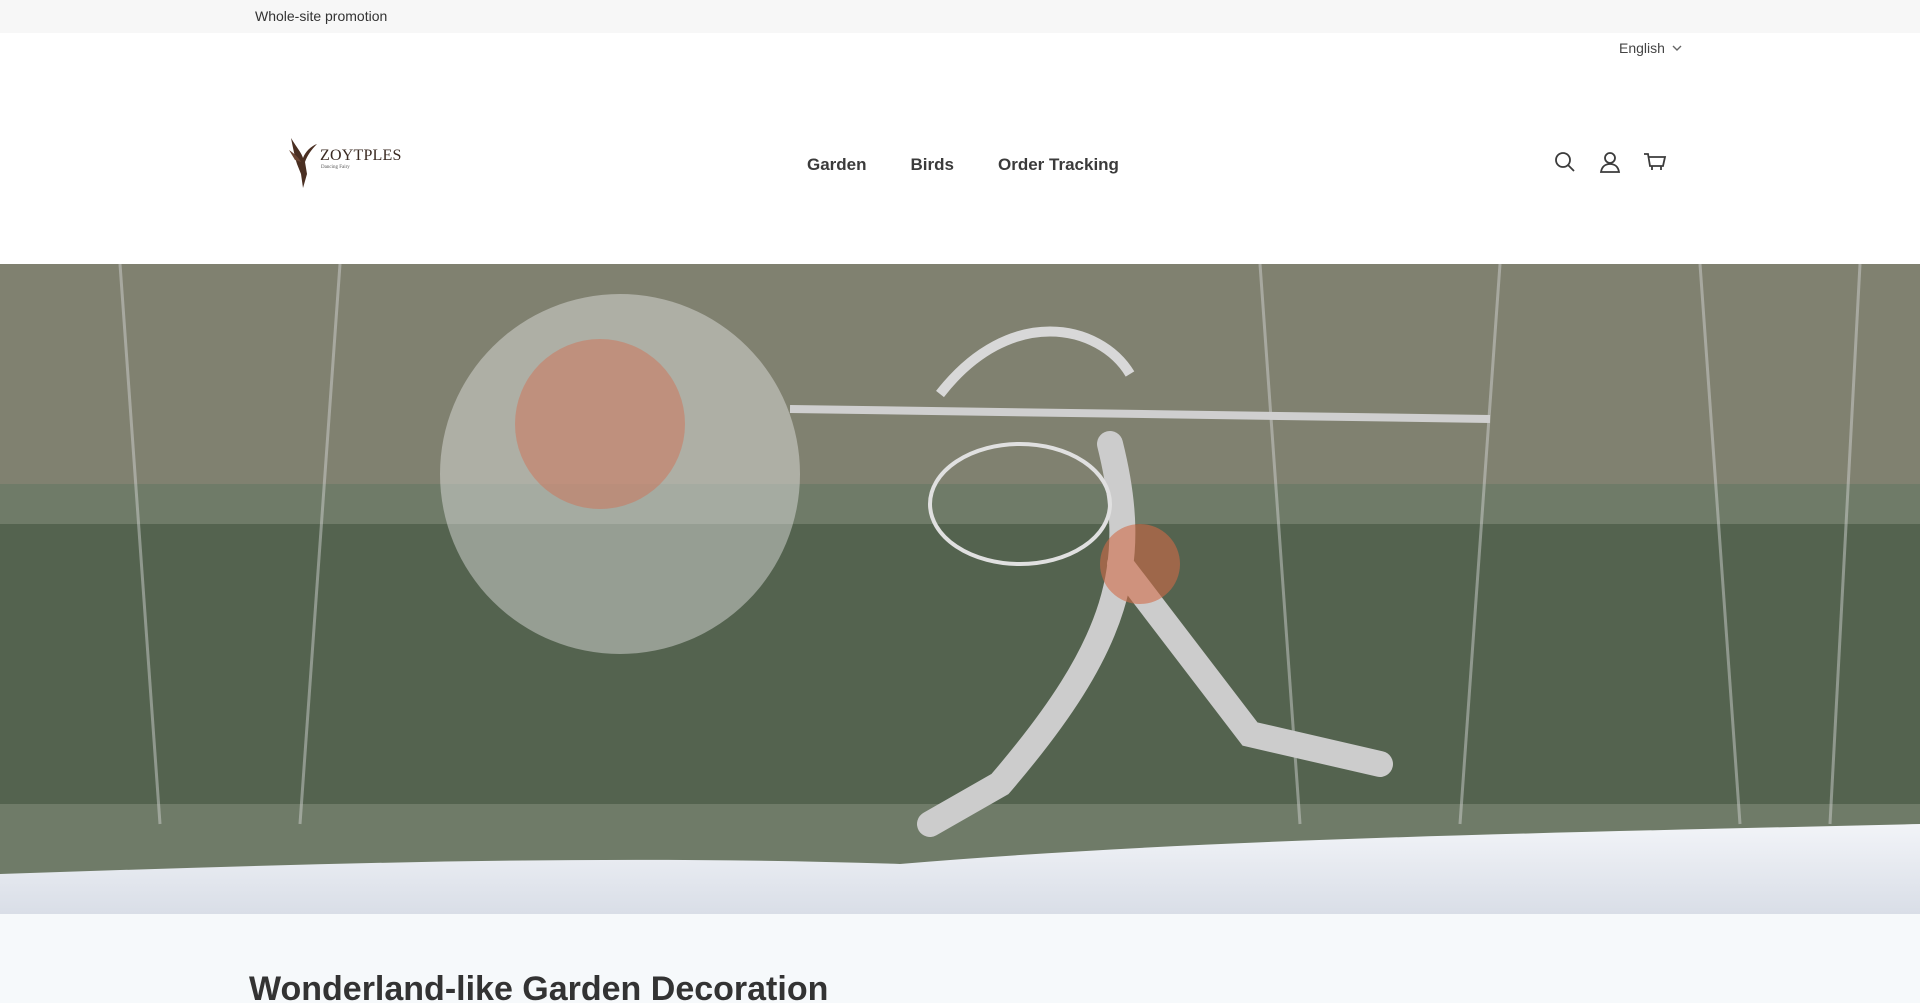 This screenshot has width=1920, height=1003. Describe the element at coordinates (1655, 162) in the screenshot. I see `cart-icon` at that location.